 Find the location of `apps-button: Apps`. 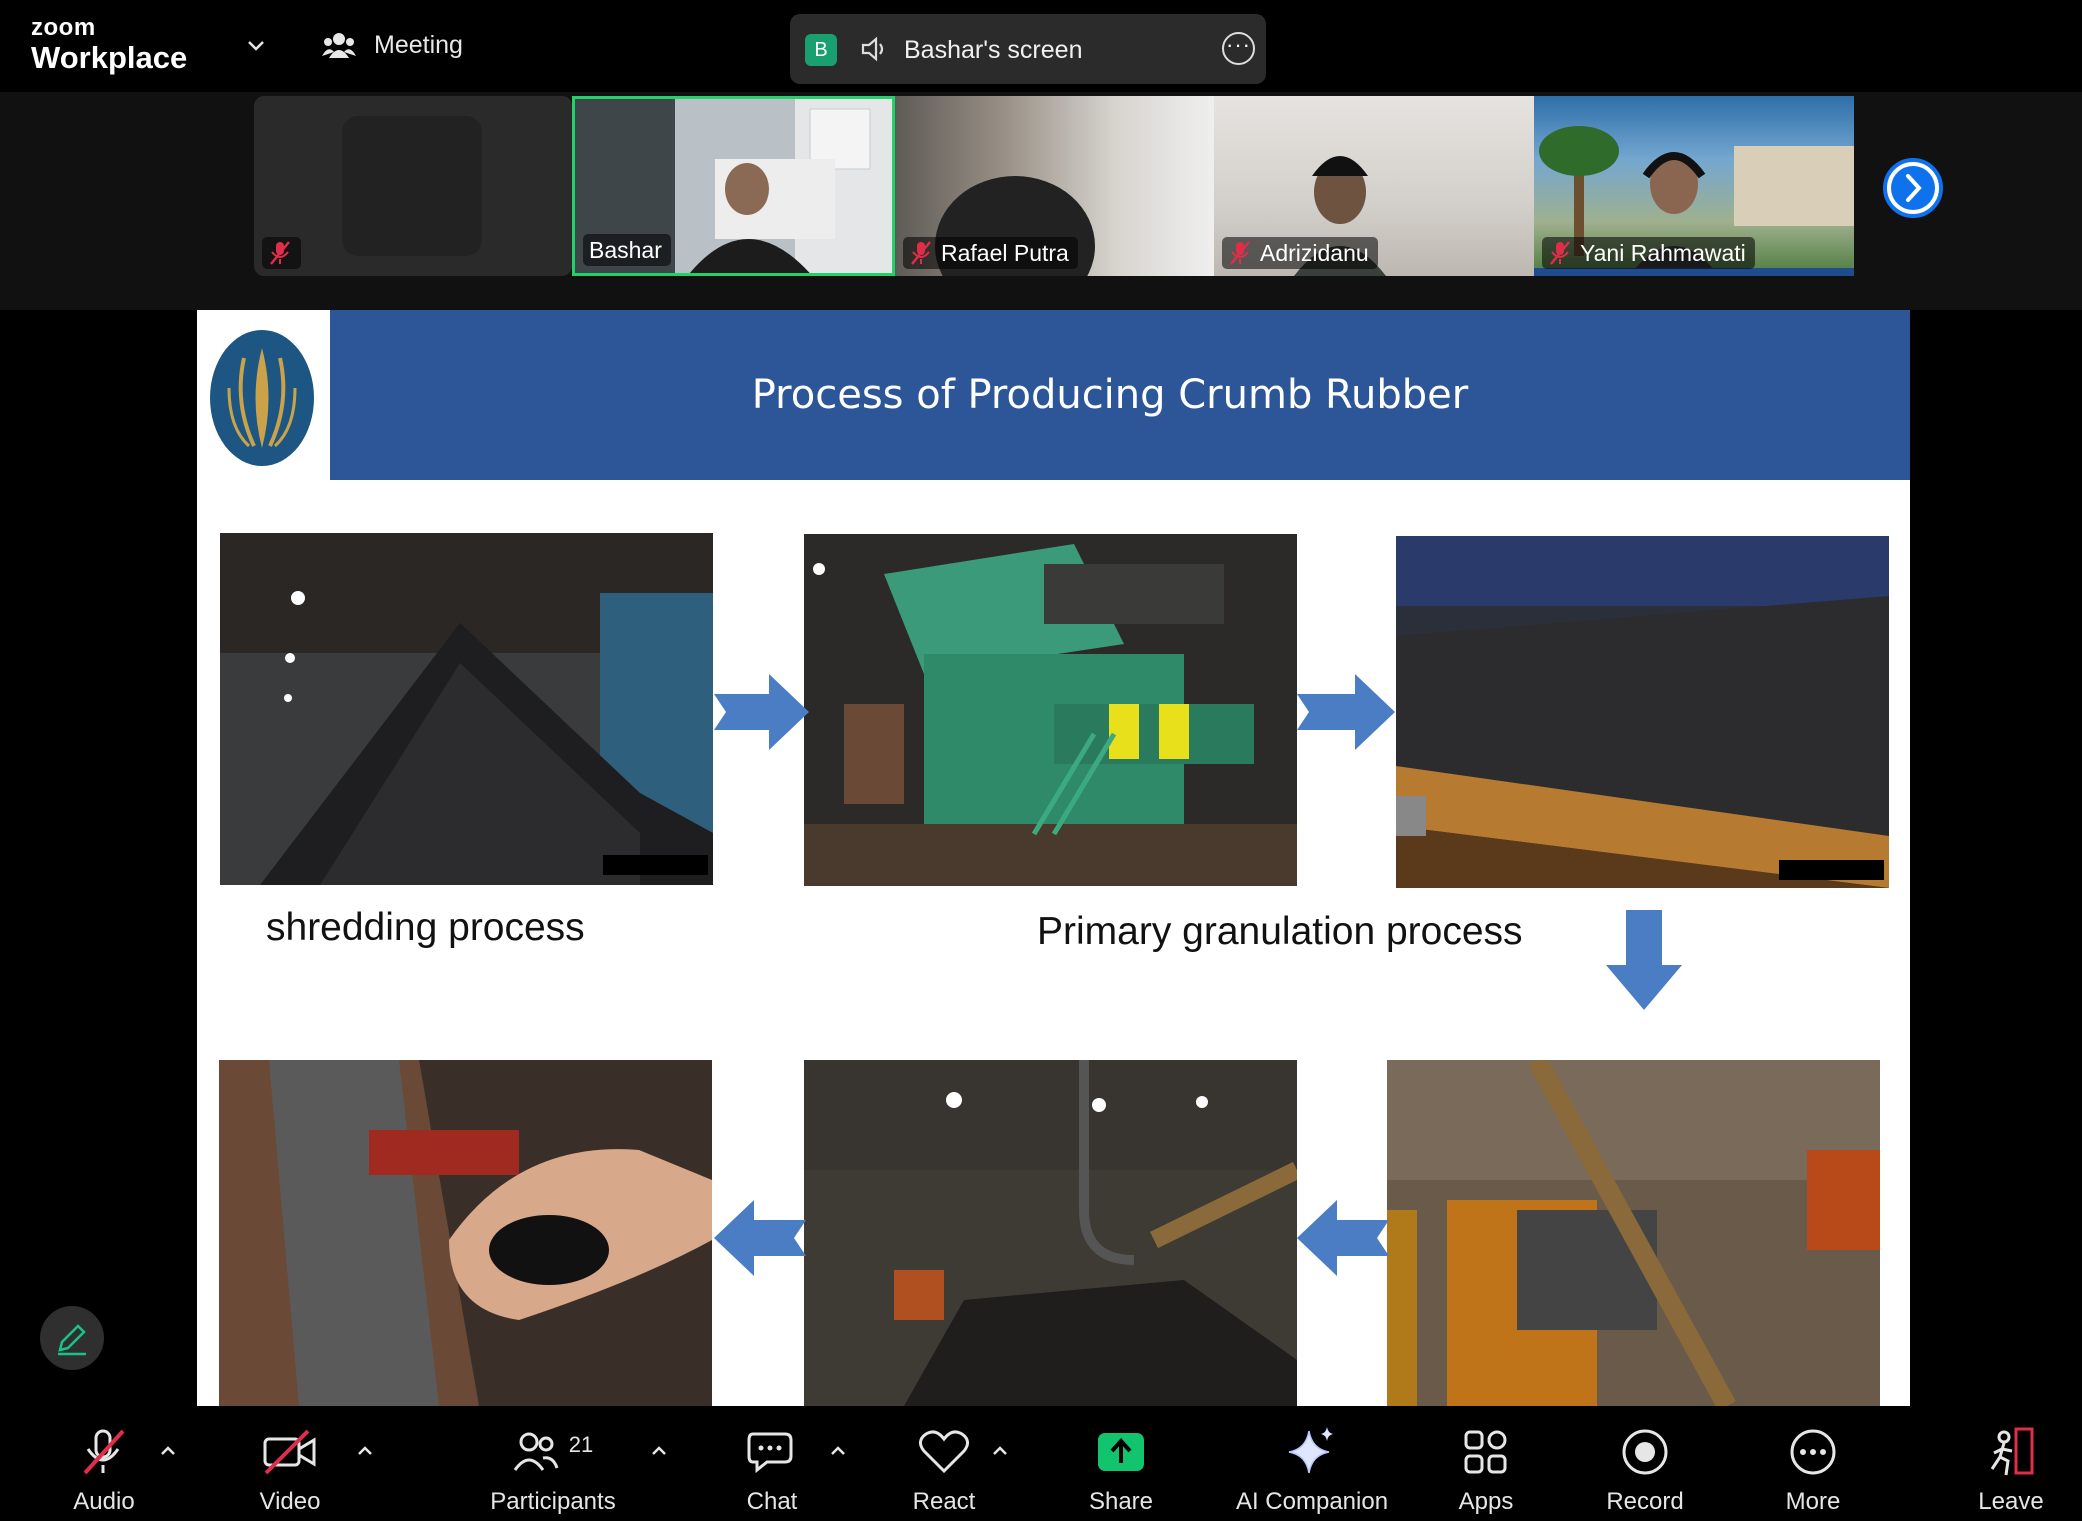

apps-button: Apps is located at coordinates (1486, 1470).